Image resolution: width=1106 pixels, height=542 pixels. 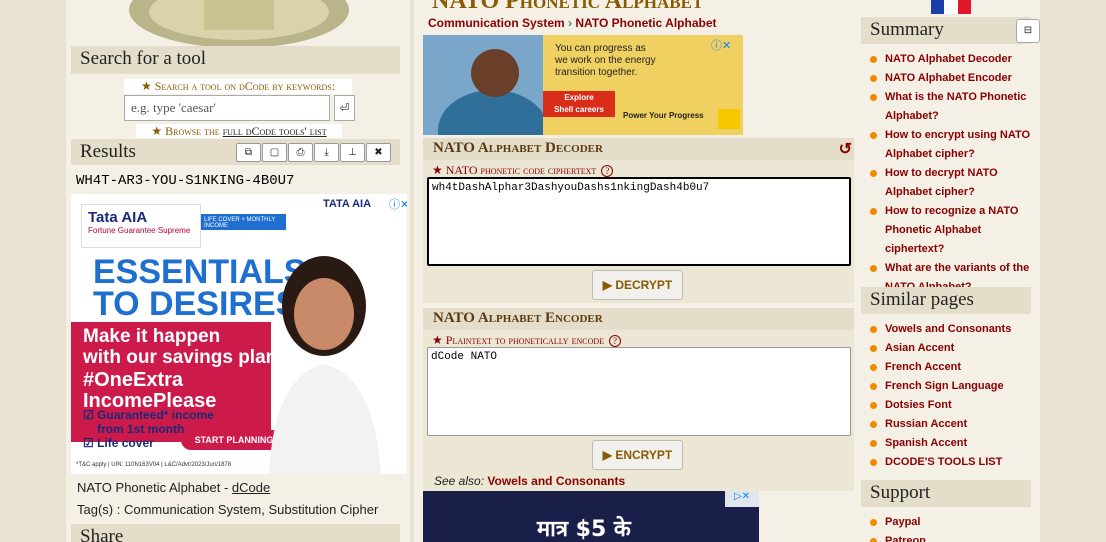 What do you see at coordinates (638, 149) in the screenshot?
I see `decoder-heading: NATO Alphabet Decoder ↺` at bounding box center [638, 149].